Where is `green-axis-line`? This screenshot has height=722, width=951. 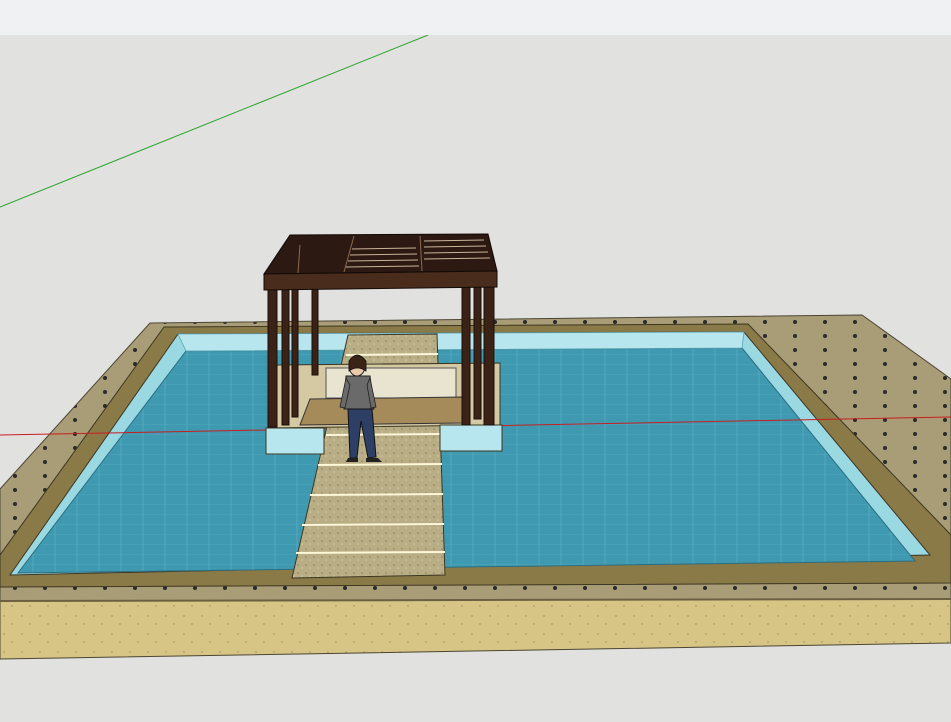
green-axis-line is located at coordinates (214, 121).